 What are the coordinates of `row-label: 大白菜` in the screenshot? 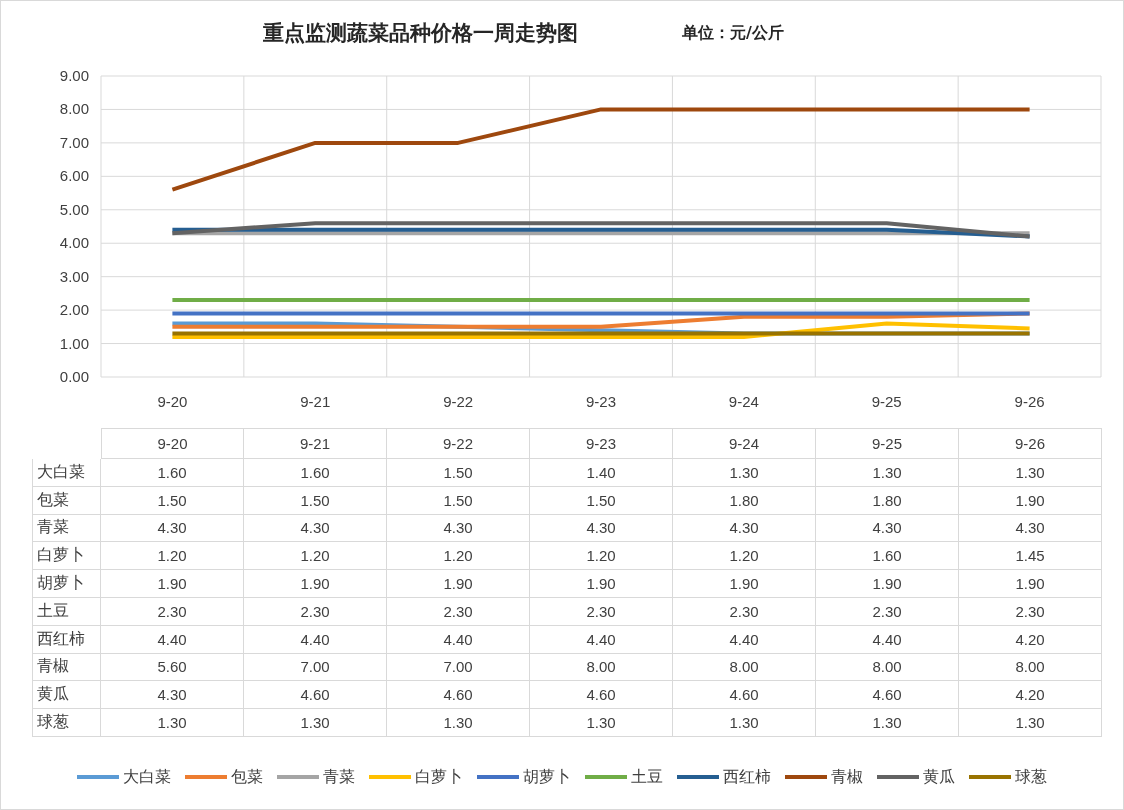 It's located at (66, 473).